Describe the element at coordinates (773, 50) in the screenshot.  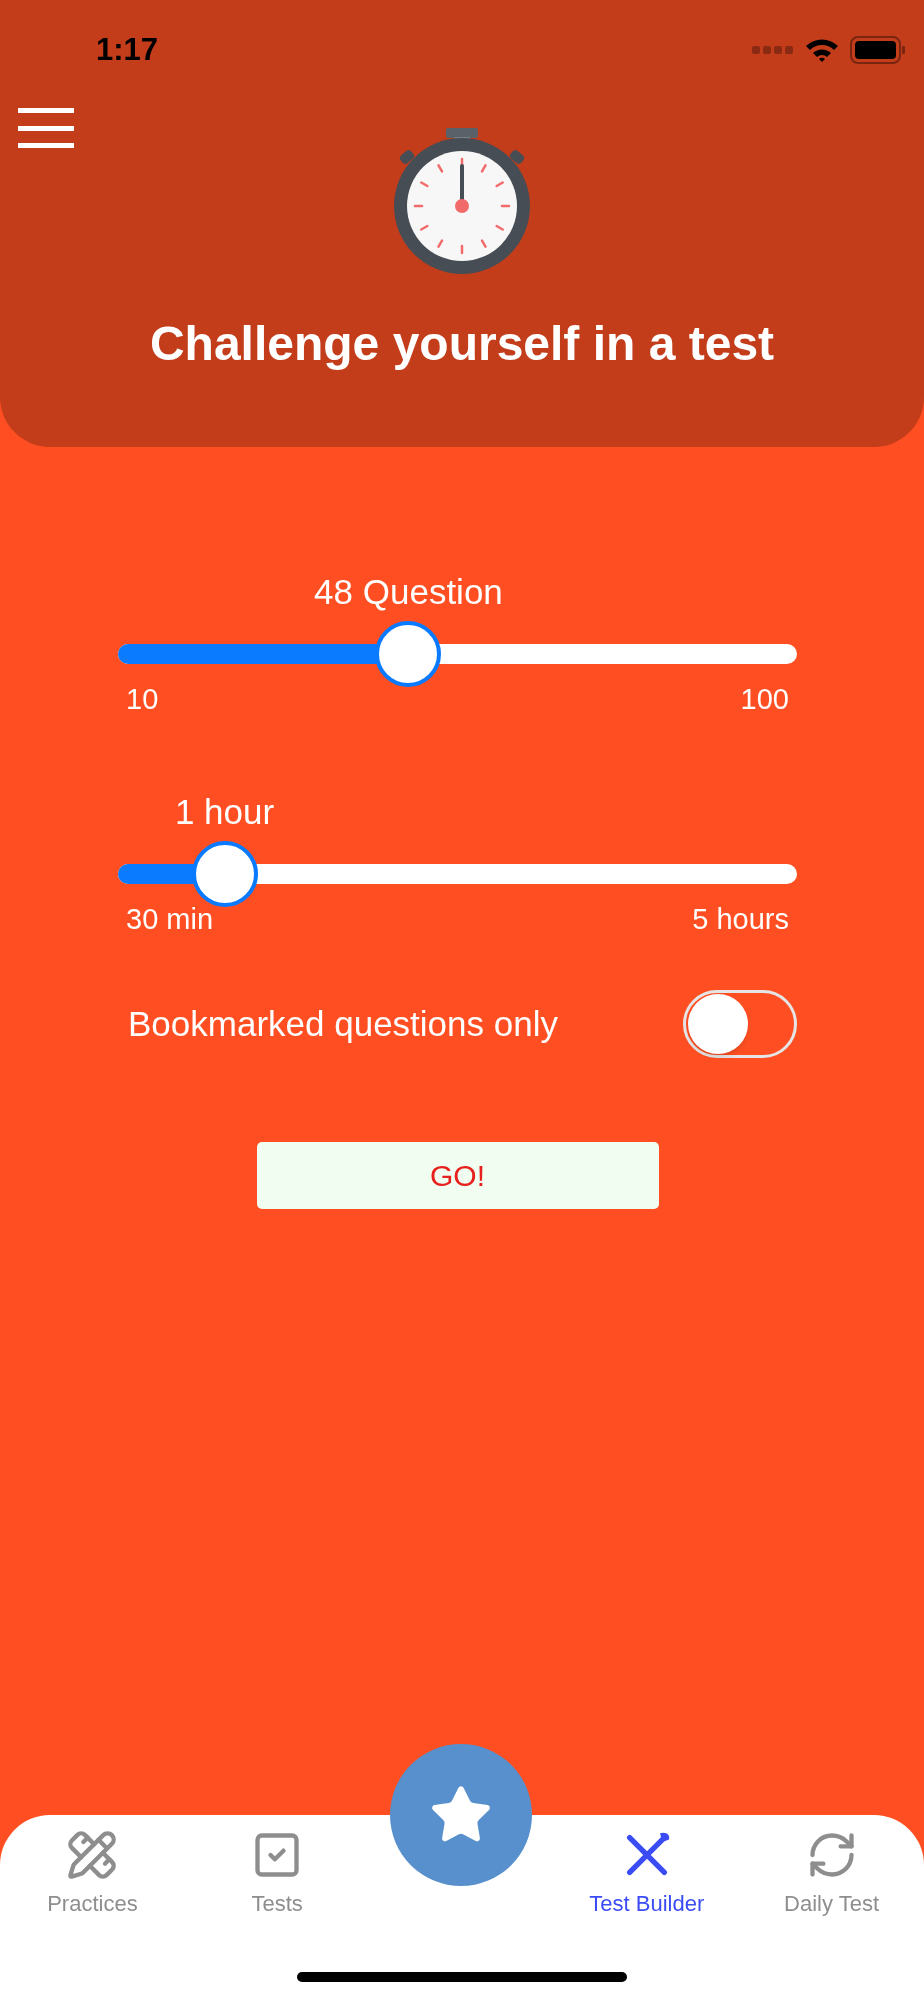
I see `signal-icon` at that location.